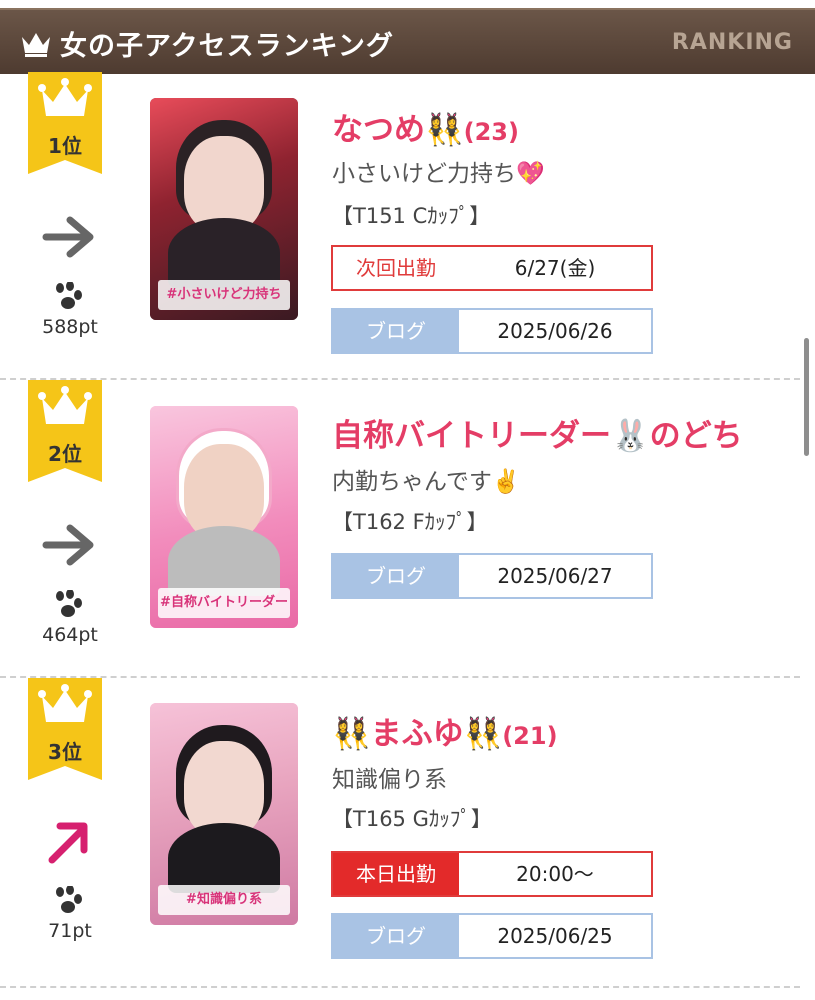 This screenshot has height=1000, width=815. What do you see at coordinates (492, 936) in the screenshot?
I see `blog-link: ブログ 2025/06/25` at bounding box center [492, 936].